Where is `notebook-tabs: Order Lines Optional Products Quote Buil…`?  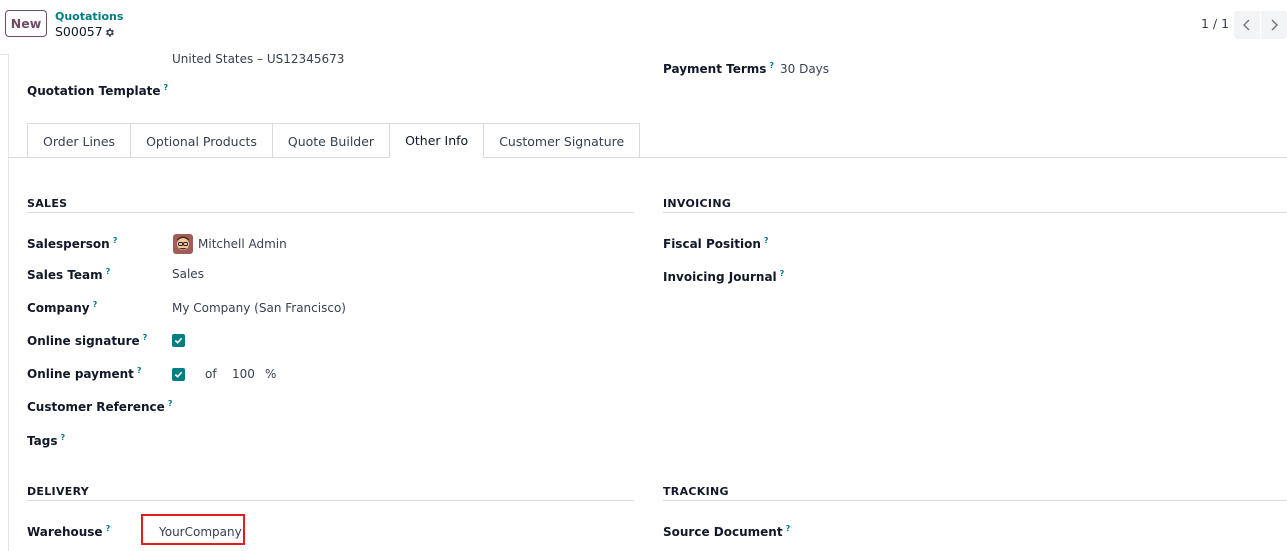
notebook-tabs: Order Lines Optional Products Quote Buil… is located at coordinates (334, 140).